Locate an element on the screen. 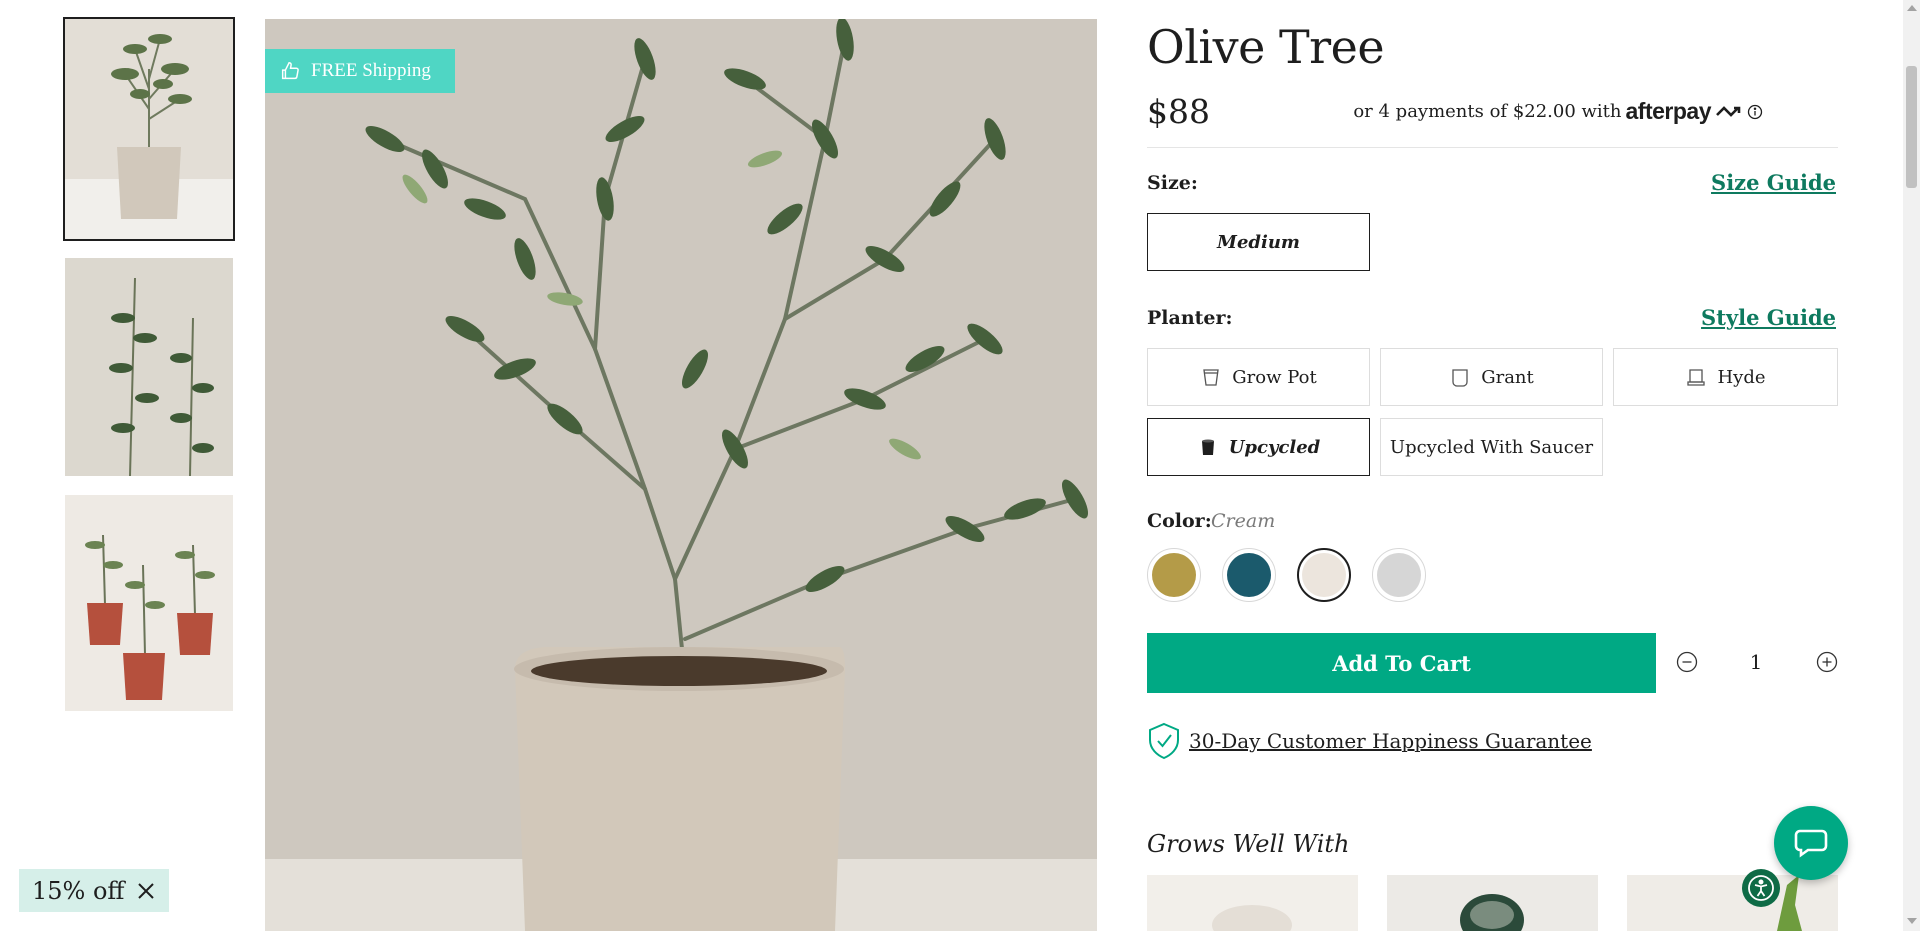  chat-button is located at coordinates (1811, 843).